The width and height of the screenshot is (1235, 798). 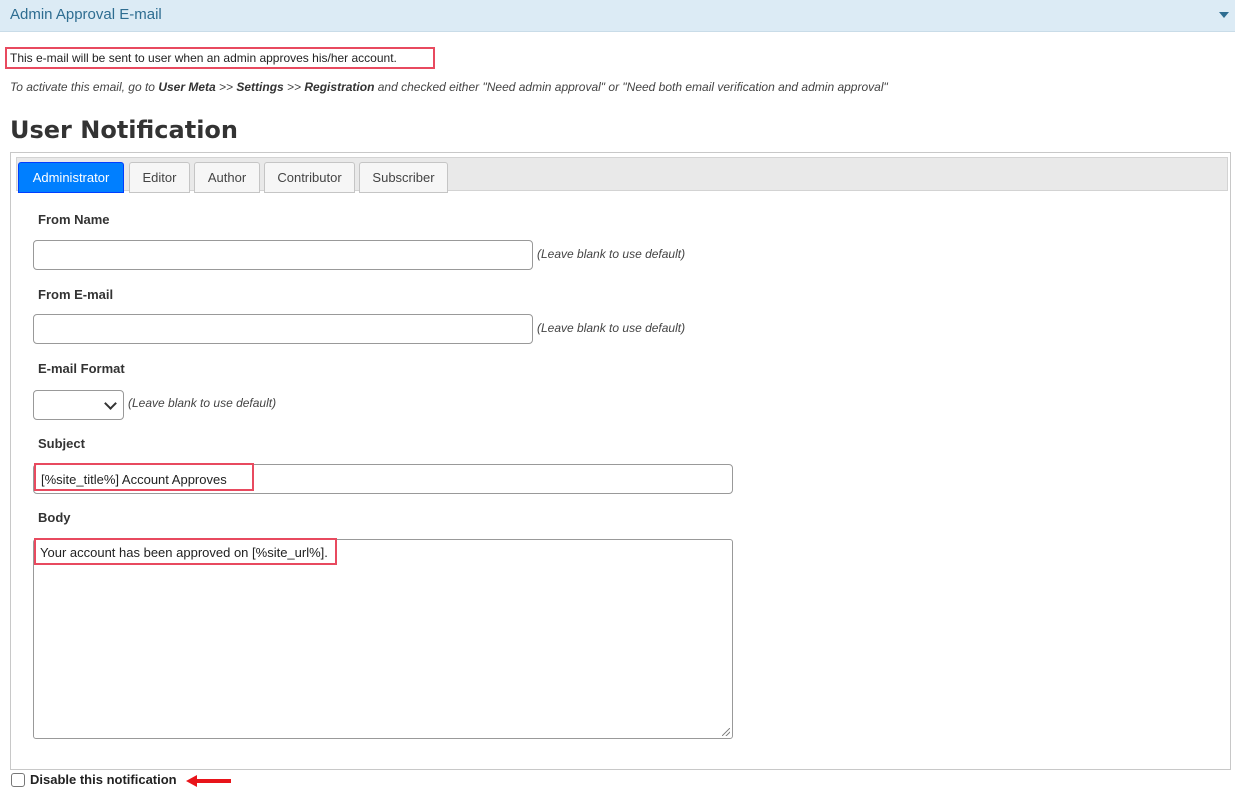 What do you see at coordinates (86, 14) in the screenshot?
I see `section-header-title: Admin Approval E-mail` at bounding box center [86, 14].